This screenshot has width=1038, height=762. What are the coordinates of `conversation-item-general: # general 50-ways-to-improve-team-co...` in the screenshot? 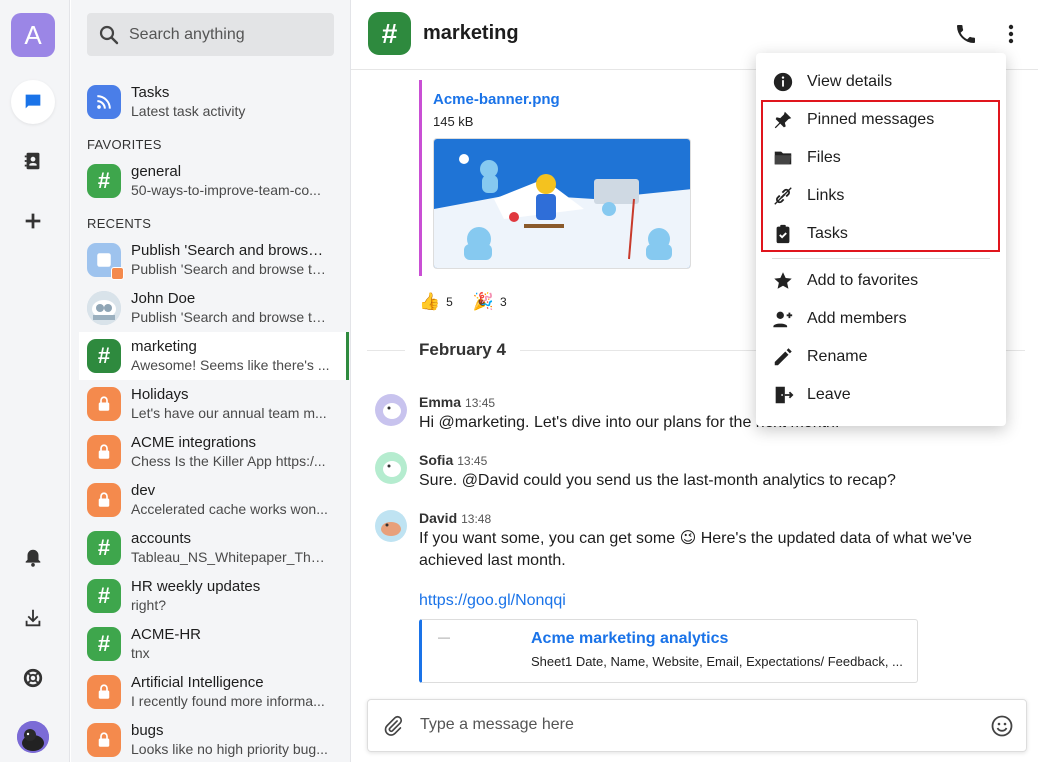 It's located at (214, 181).